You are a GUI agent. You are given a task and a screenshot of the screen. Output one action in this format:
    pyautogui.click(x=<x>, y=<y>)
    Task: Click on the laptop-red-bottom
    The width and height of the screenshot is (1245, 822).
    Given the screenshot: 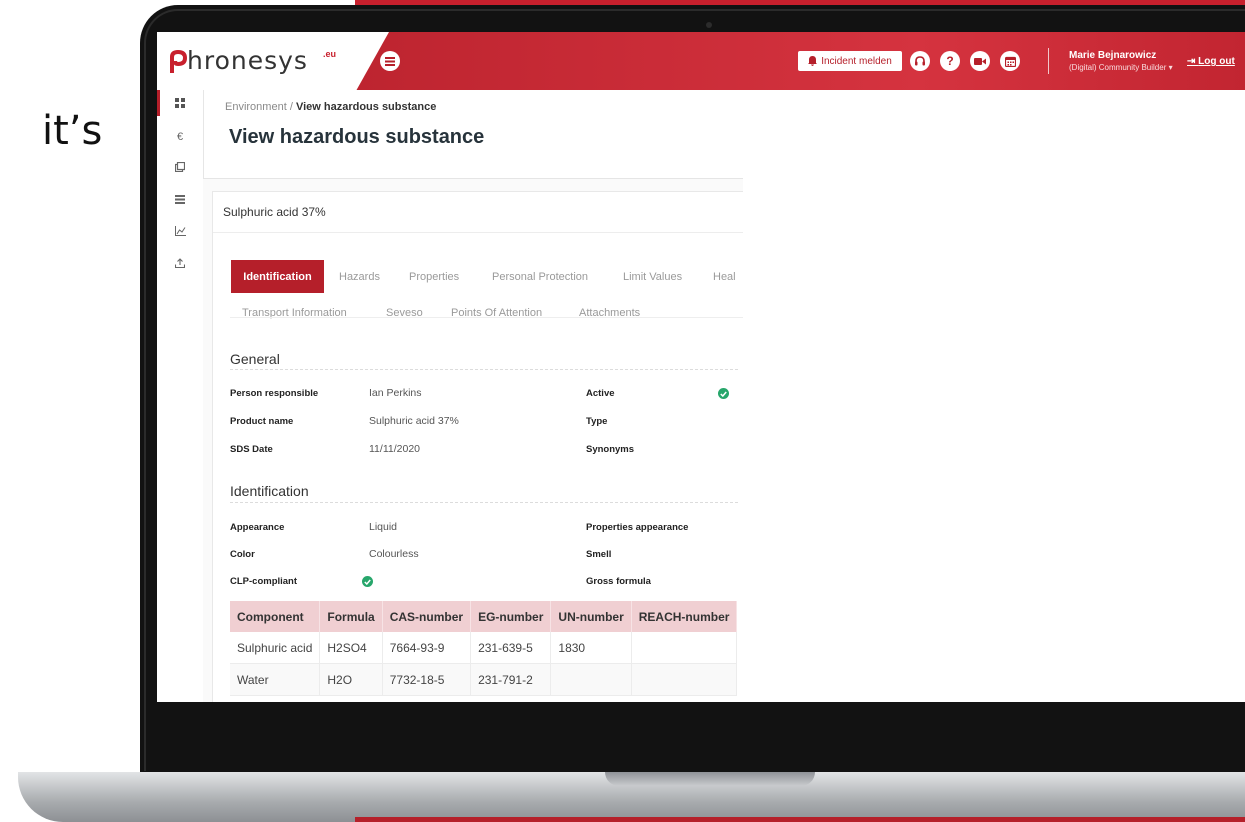 What is the action you would take?
    pyautogui.click(x=800, y=819)
    